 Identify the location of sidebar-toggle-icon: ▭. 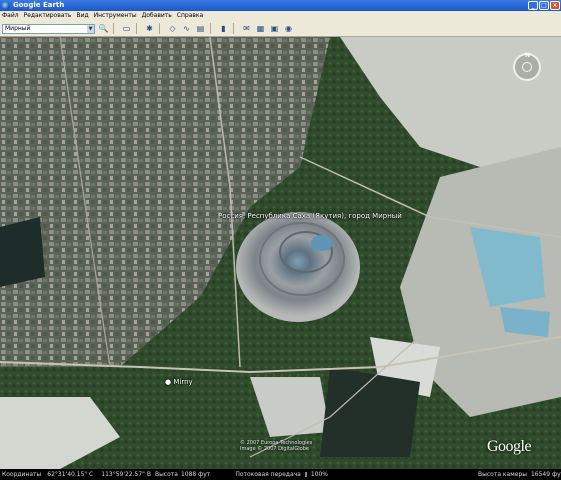
(126, 28).